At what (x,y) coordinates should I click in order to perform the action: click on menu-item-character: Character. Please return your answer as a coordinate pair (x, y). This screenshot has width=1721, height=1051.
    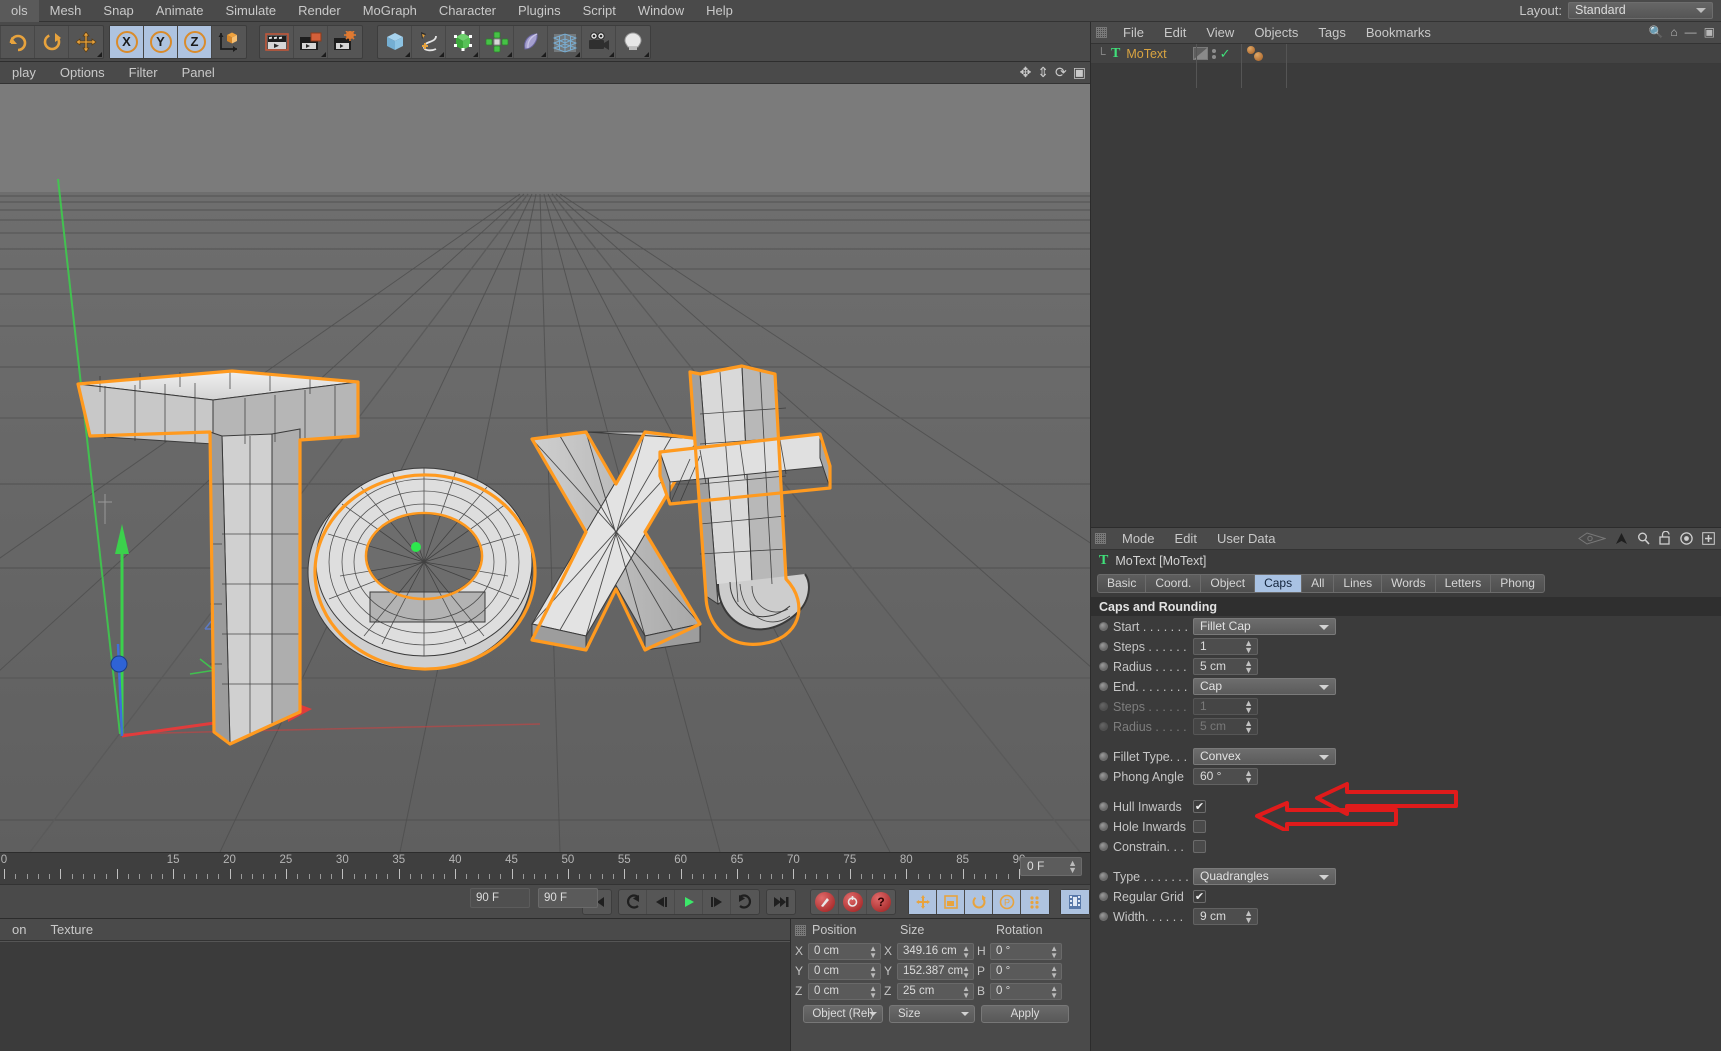
    Looking at the image, I should click on (467, 11).